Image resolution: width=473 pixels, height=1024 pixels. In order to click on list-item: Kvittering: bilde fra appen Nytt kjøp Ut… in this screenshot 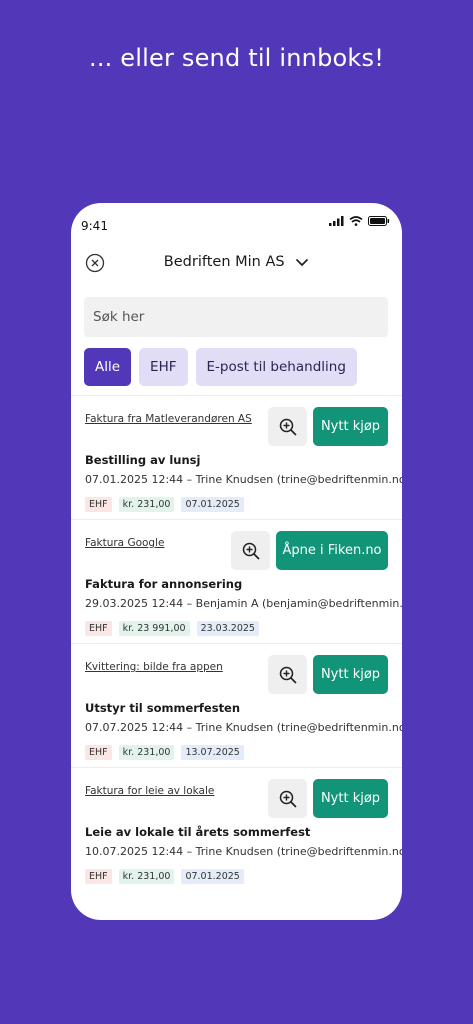, I will do `click(236, 705)`.